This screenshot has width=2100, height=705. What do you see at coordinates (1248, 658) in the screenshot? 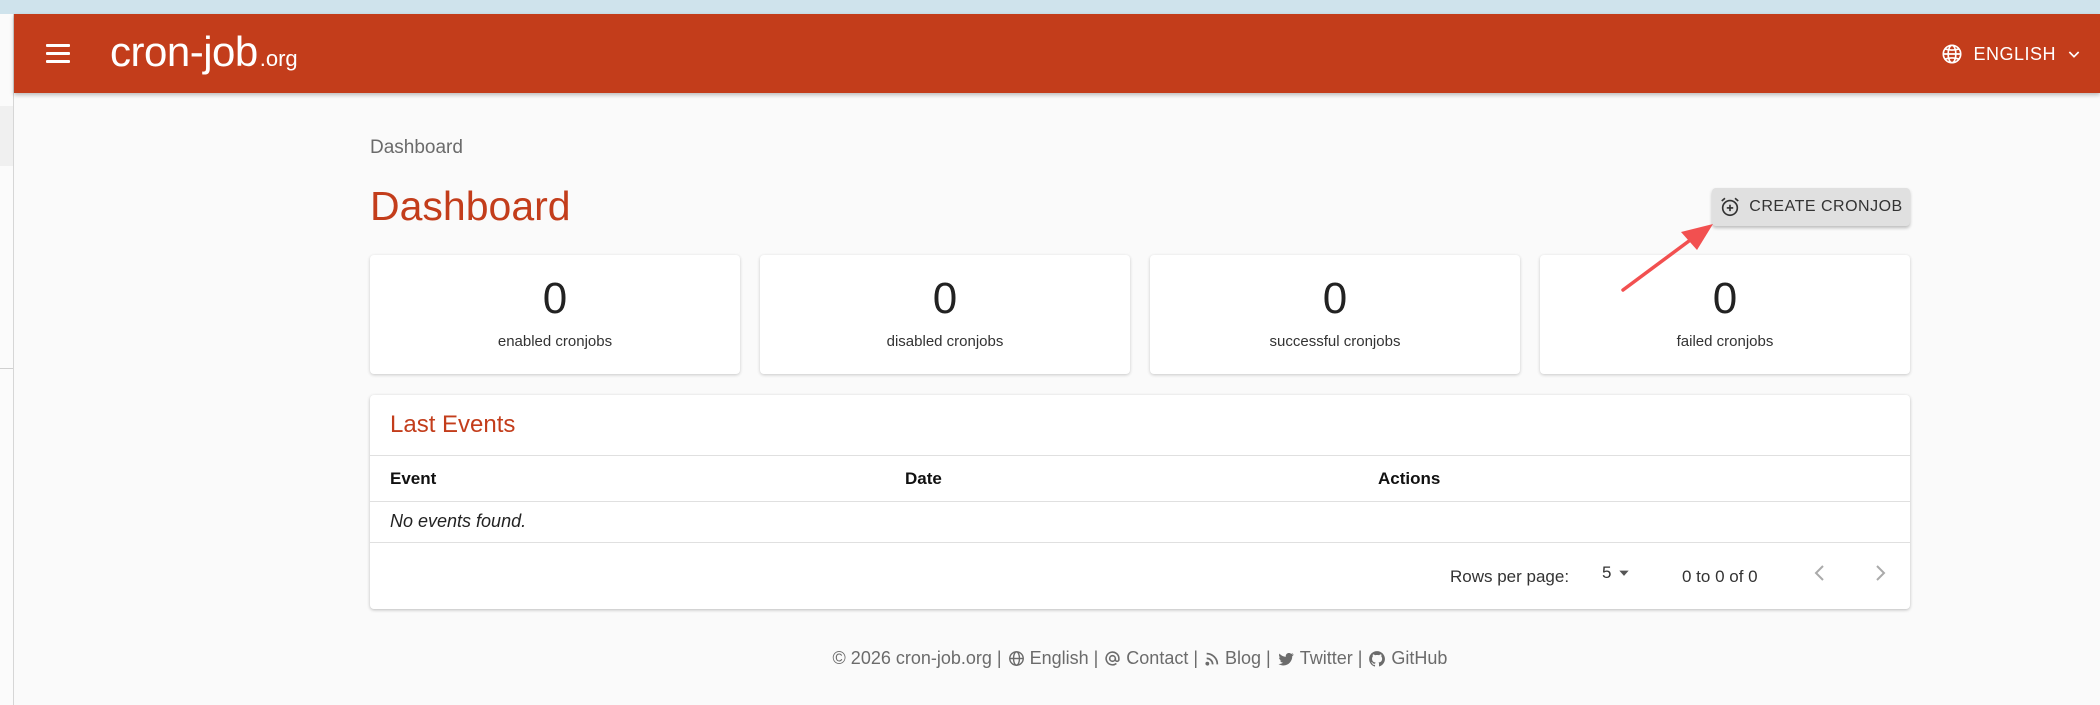
I see `footer-link-label: Blog |` at bounding box center [1248, 658].